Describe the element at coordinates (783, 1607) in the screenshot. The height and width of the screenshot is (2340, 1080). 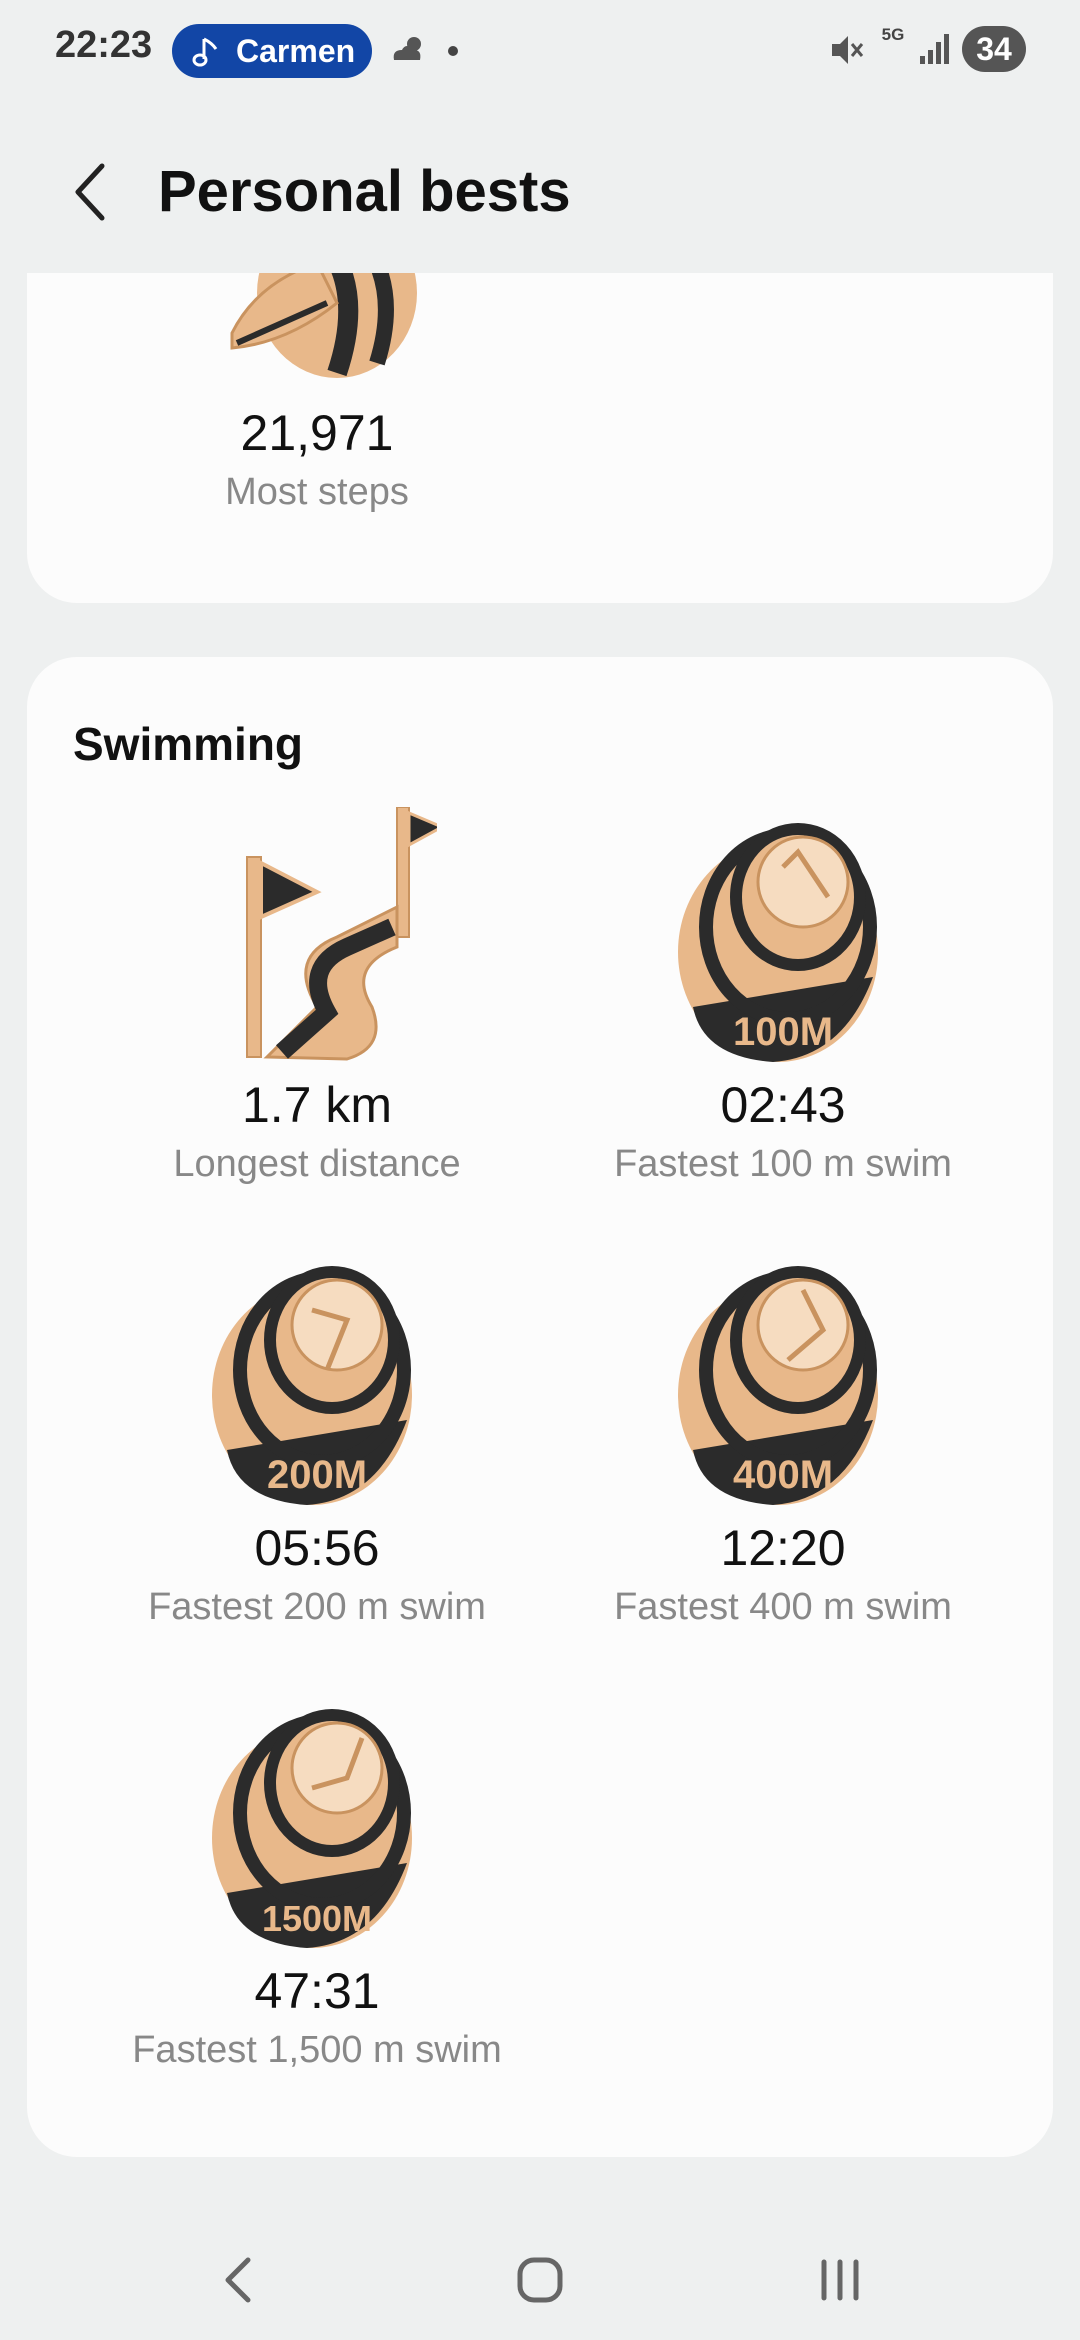
I see `swim-label: Fastest 400 m swim` at that location.